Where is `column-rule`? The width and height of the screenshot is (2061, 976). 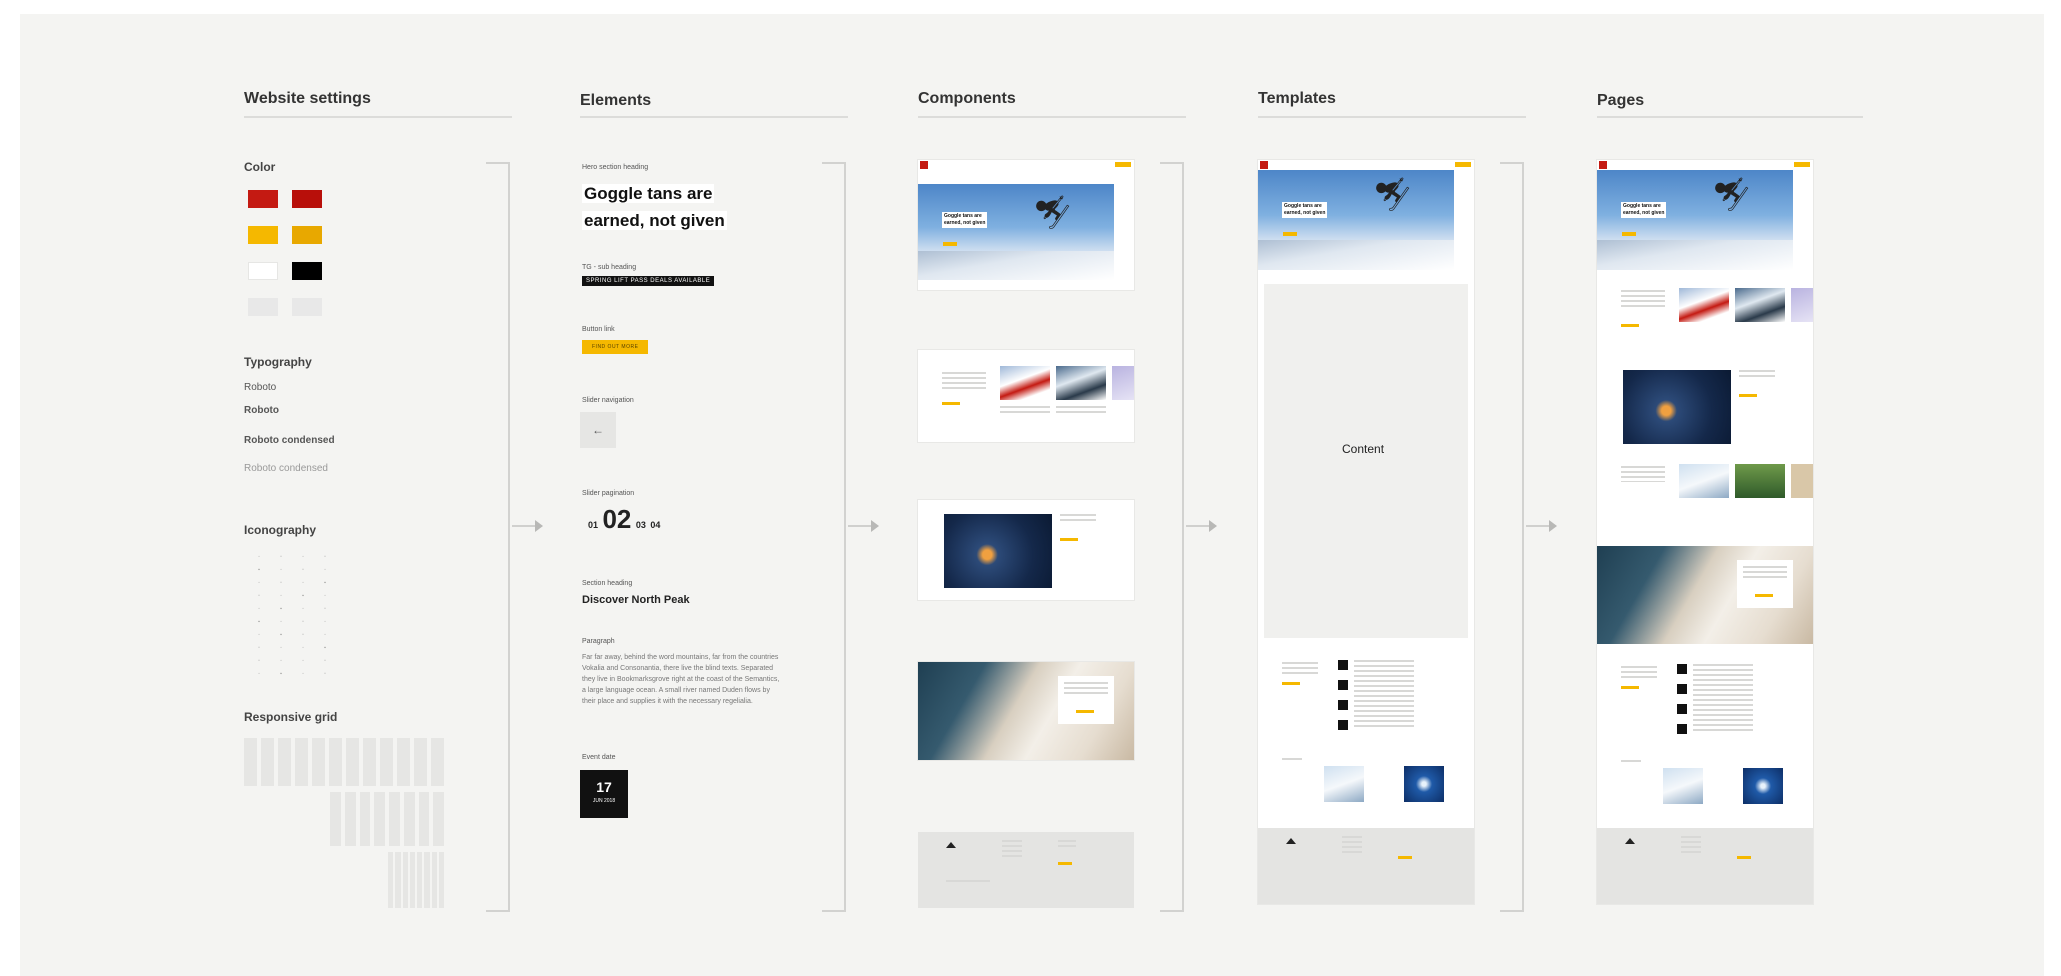
column-rule is located at coordinates (378, 117).